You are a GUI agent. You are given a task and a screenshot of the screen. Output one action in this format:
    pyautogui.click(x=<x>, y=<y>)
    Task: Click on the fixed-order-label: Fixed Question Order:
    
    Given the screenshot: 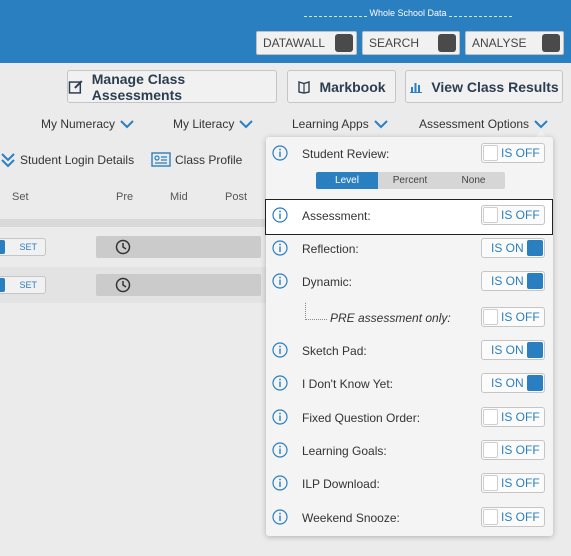 What is the action you would take?
    pyautogui.click(x=361, y=418)
    